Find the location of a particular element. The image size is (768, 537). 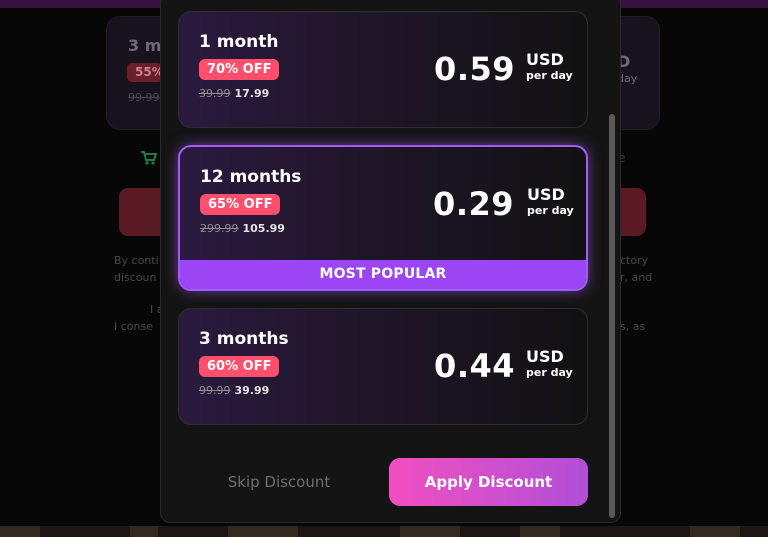

discount-badge: 65% OFF is located at coordinates (240, 204).